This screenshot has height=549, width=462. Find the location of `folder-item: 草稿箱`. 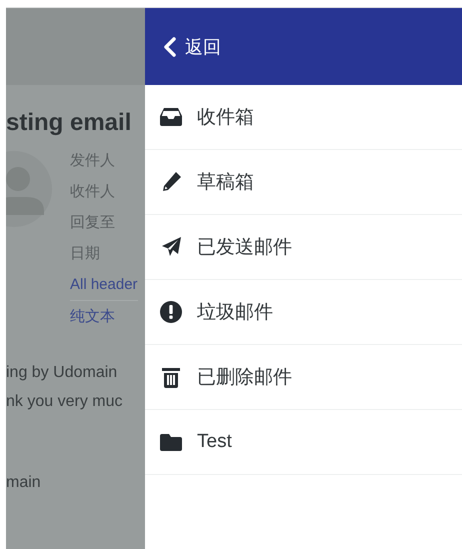

folder-item: 草稿箱 is located at coordinates (303, 182).